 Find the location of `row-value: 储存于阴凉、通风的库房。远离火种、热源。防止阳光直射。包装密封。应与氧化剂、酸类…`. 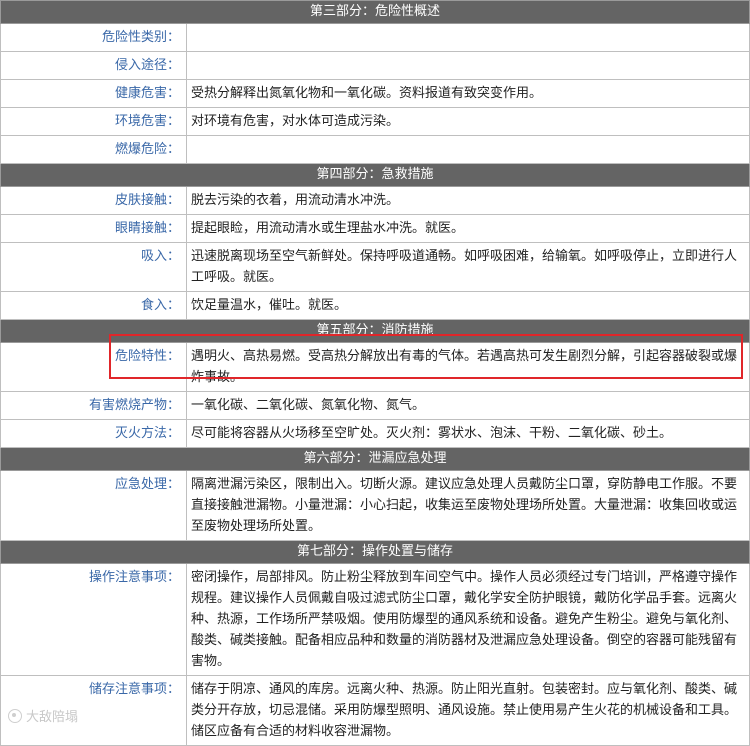

row-value: 储存于阴凉、通风的库房。远离火种、热源。防止阳光直射。包装密封。应与氧化剂、酸类… is located at coordinates (468, 710).